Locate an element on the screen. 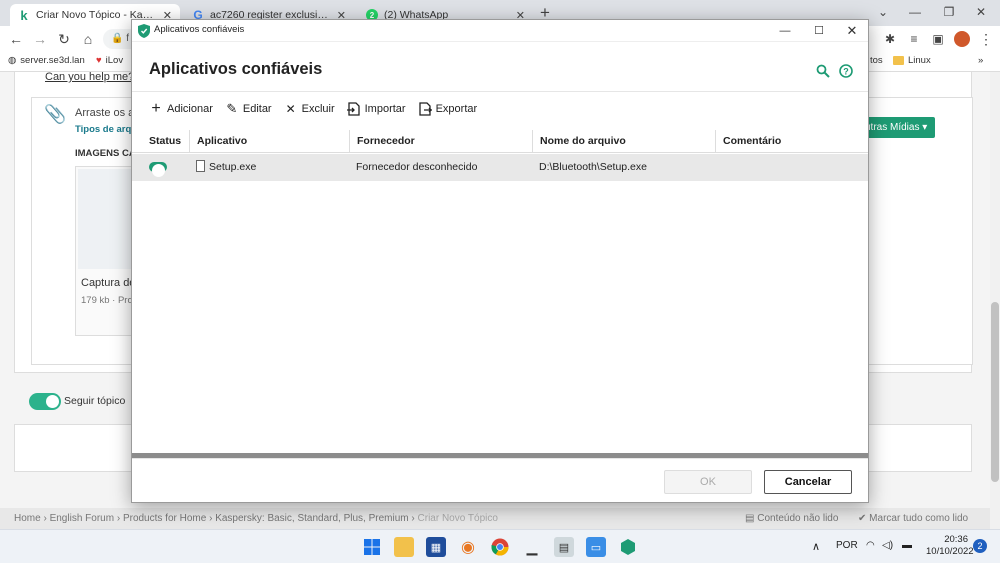 The height and width of the screenshot is (563, 1000). clock: 20:36 10/10/2022 is located at coordinates (950, 546).